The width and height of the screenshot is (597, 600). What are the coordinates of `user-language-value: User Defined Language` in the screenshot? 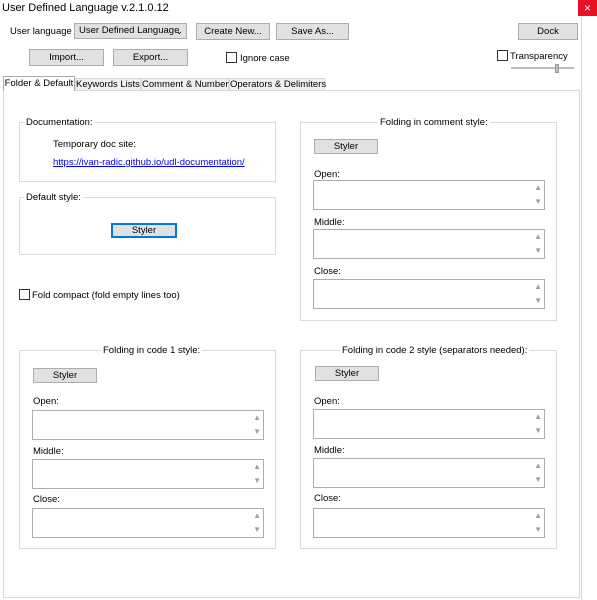 It's located at (129, 30).